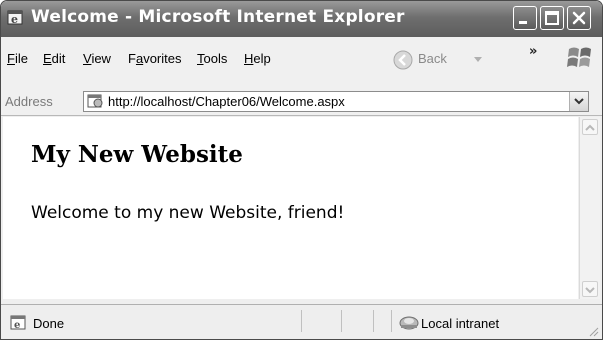 The height and width of the screenshot is (340, 603). Describe the element at coordinates (525, 18) in the screenshot. I see `minimize-button` at that location.